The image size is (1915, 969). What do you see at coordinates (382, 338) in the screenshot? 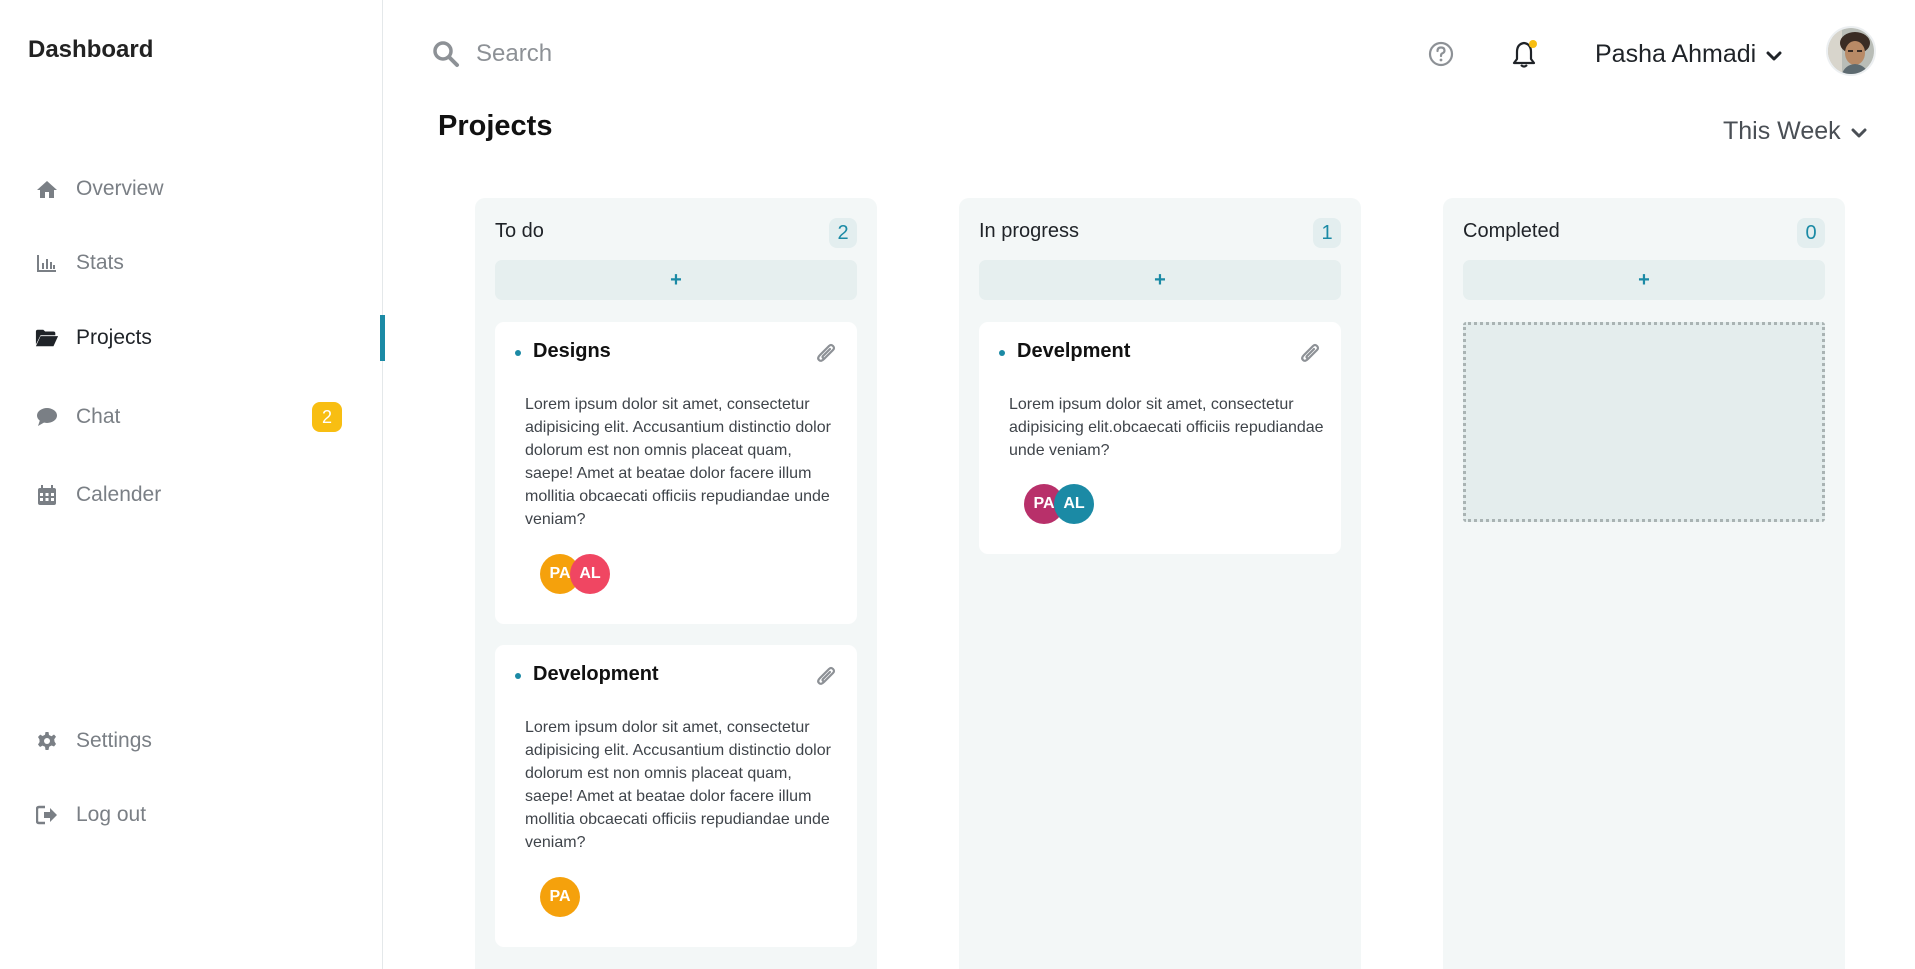
I see `active-indicator` at bounding box center [382, 338].